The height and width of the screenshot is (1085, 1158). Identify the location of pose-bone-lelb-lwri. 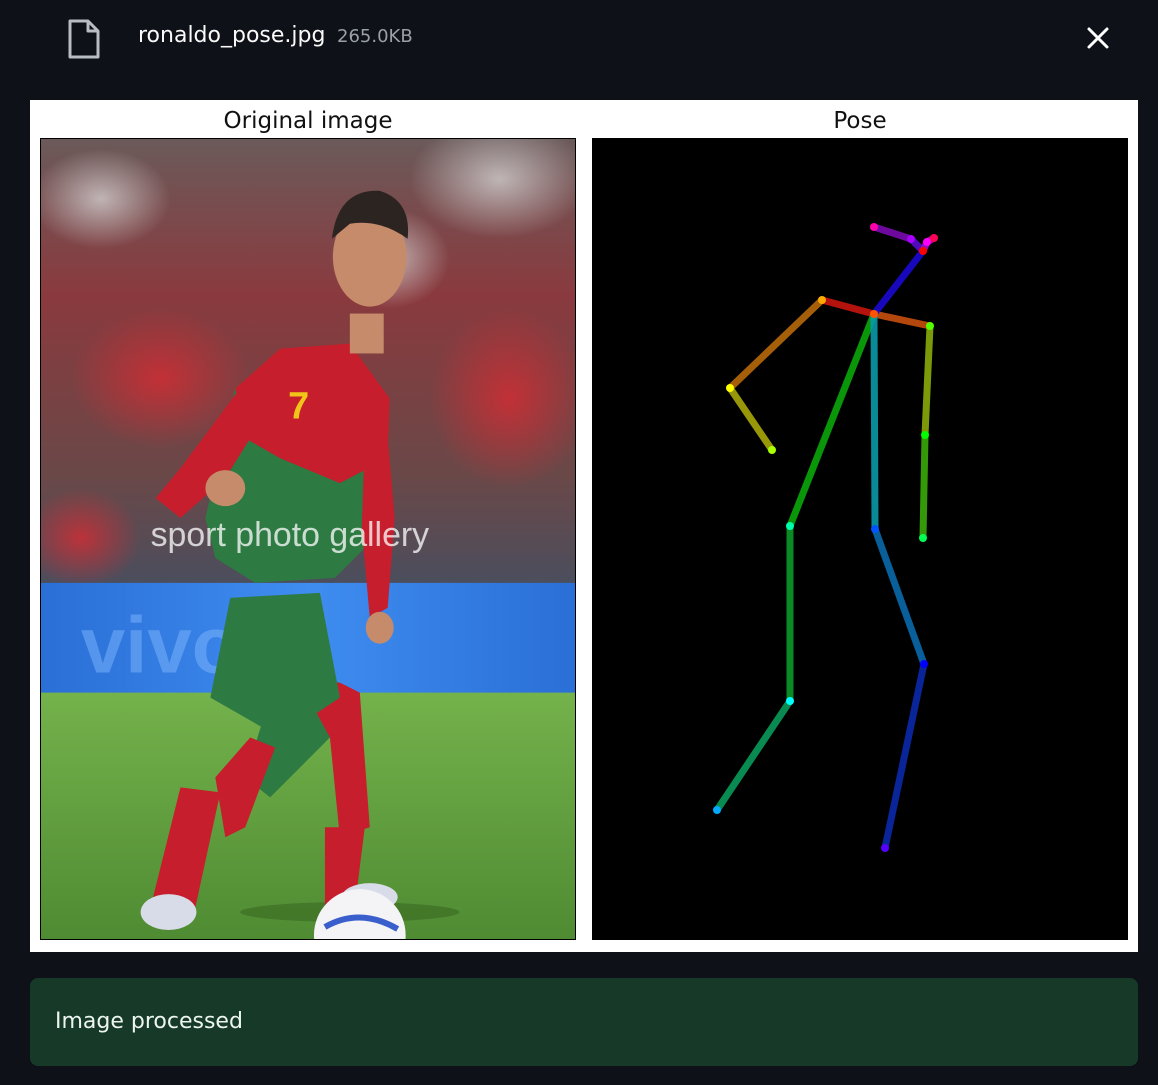
(924, 486).